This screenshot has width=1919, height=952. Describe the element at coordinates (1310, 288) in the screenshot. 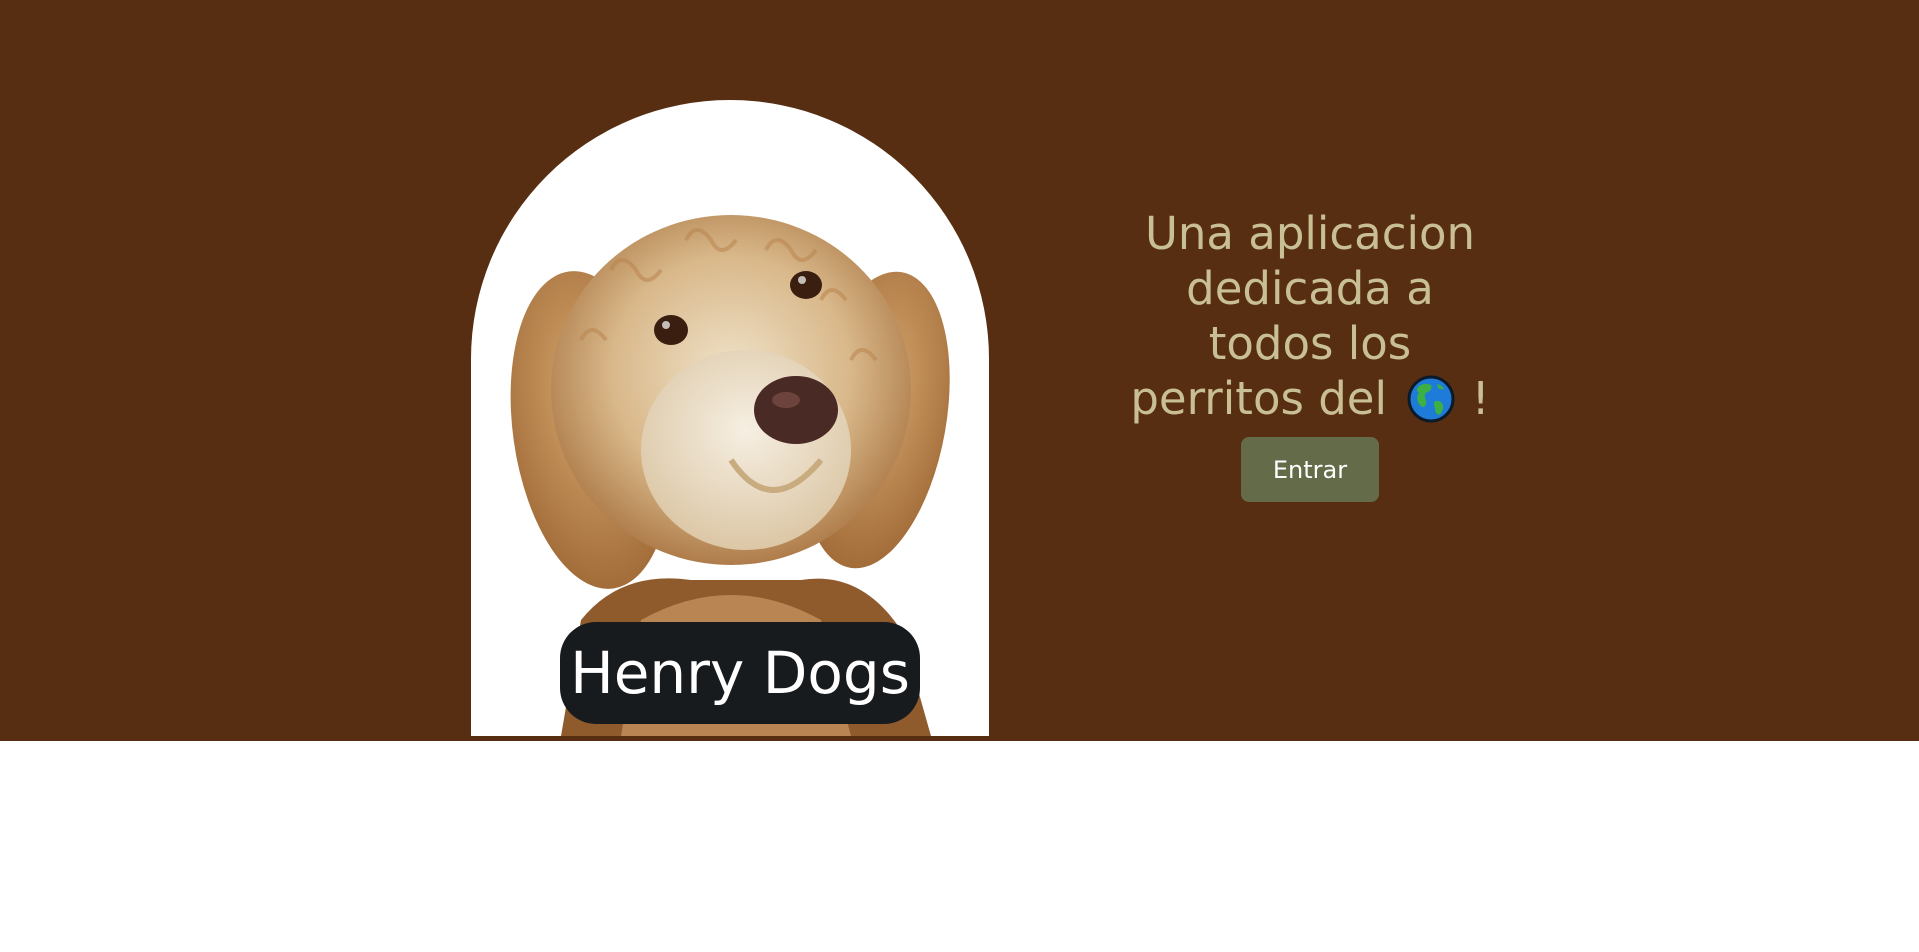

I see `headline-line-2: dedicada a` at that location.